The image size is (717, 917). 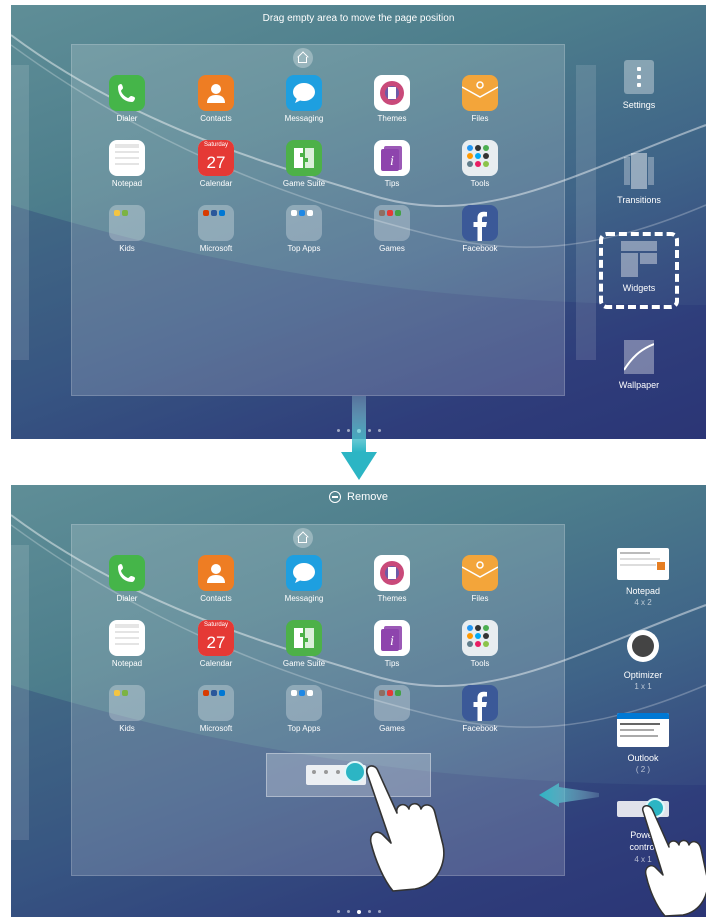 I want to click on optimizer-icon, so click(x=643, y=646).